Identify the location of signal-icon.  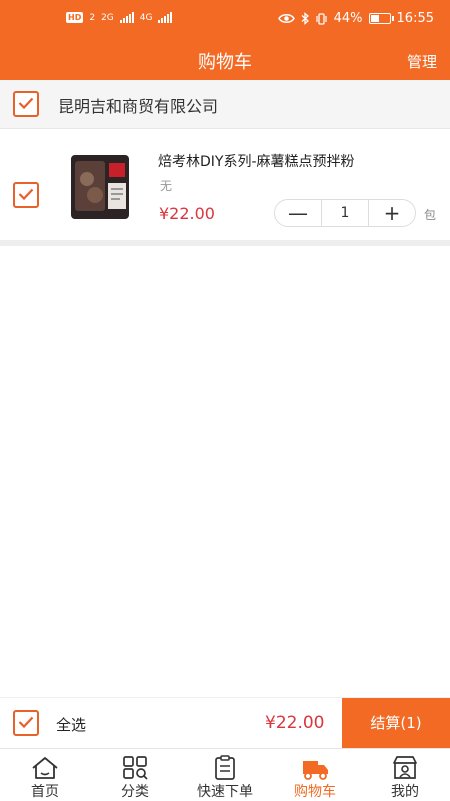
(126, 17).